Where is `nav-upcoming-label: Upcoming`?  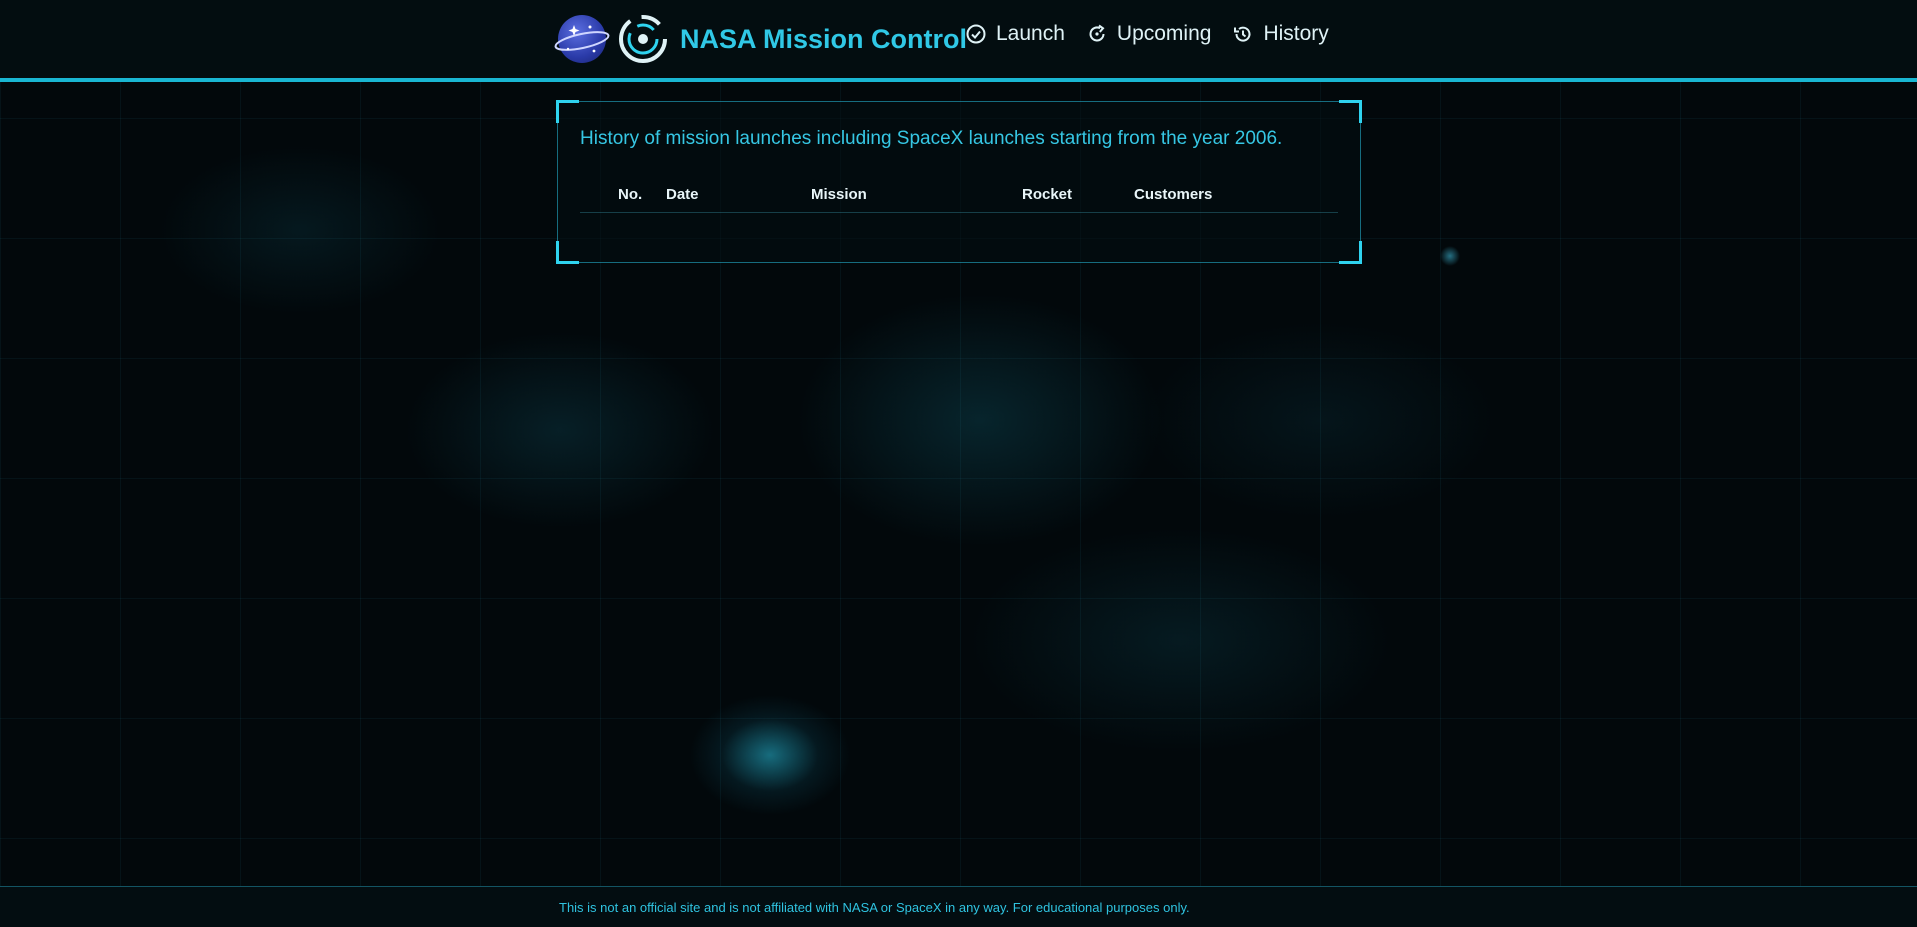 nav-upcoming-label: Upcoming is located at coordinates (1164, 33).